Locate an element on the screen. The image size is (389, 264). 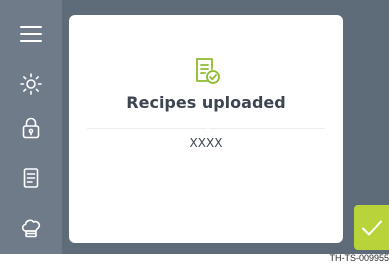
reference-code: TH-TS-009955 is located at coordinates (359, 258).